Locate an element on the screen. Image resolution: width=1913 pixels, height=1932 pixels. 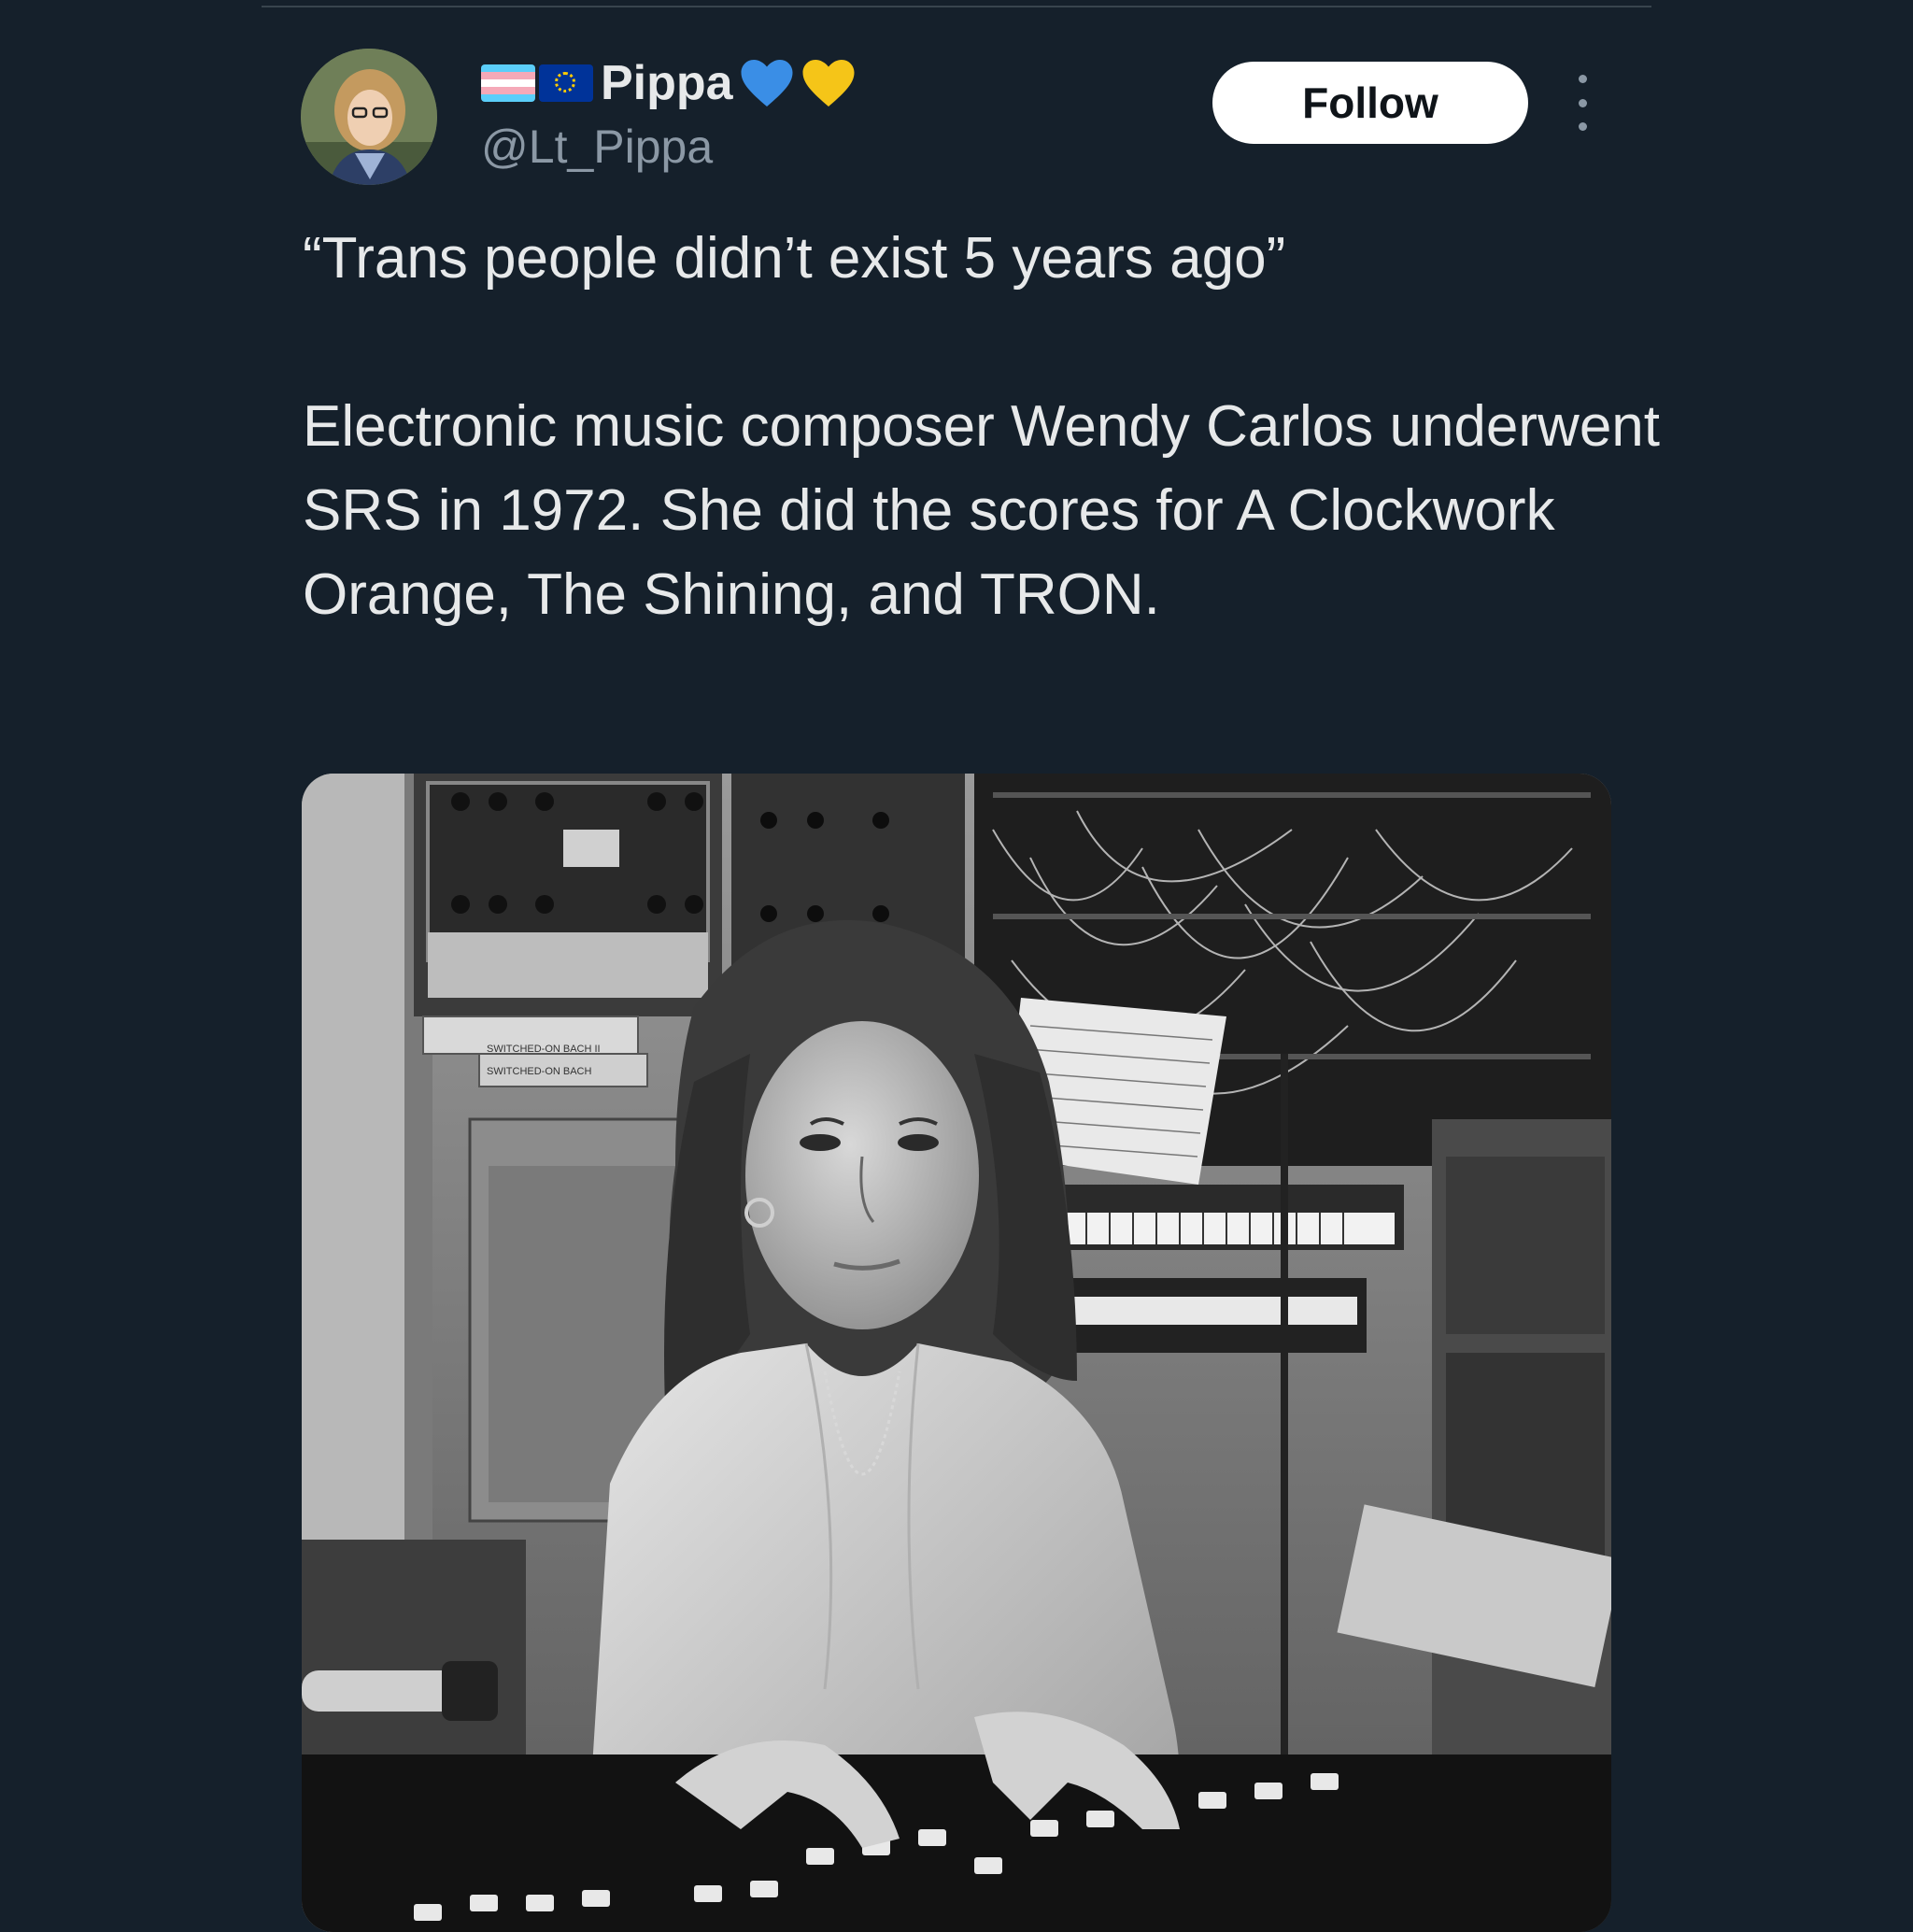
author-handle: @Lt_Pippa is located at coordinates (597, 147).